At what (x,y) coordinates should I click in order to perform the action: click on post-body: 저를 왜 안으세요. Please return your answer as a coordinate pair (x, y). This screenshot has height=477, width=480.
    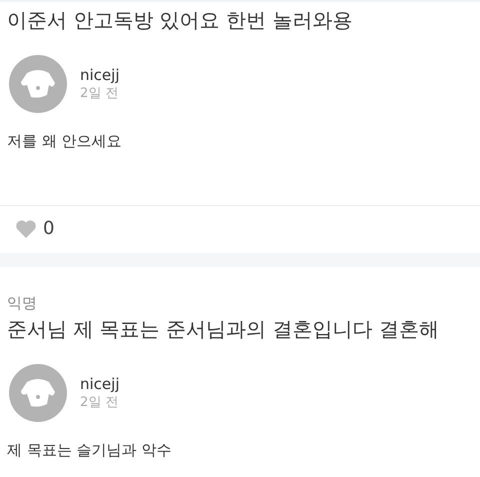
    Looking at the image, I should click on (65, 141).